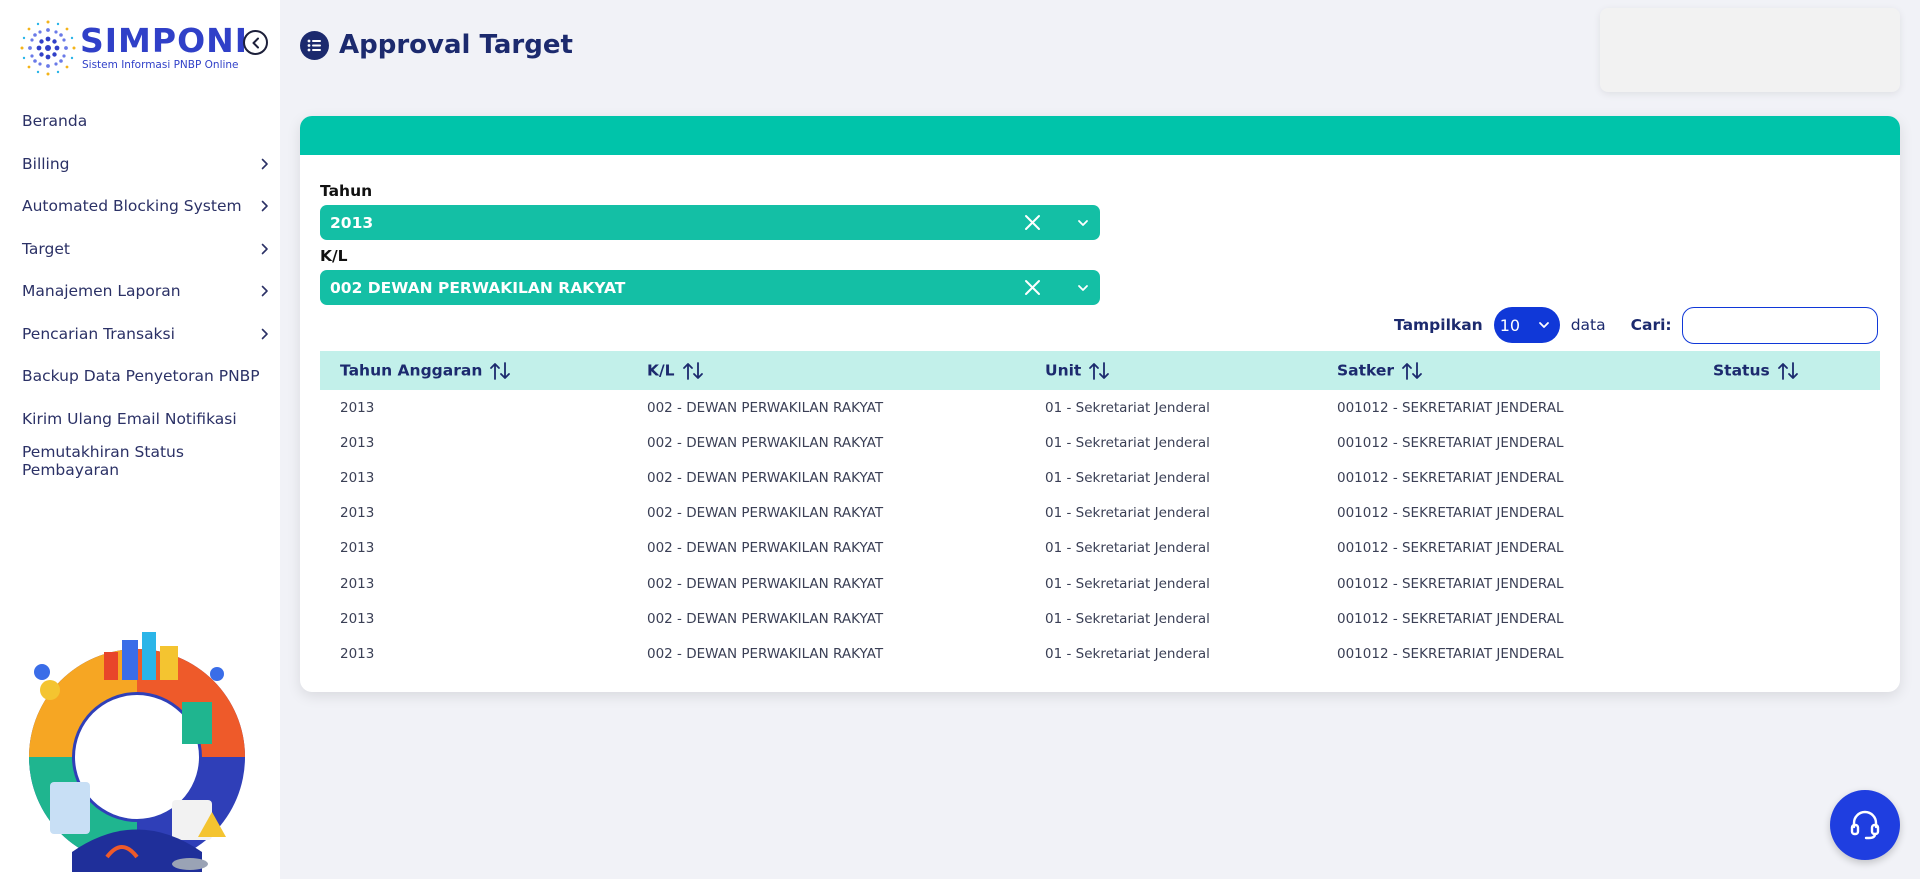 The height and width of the screenshot is (879, 1920). What do you see at coordinates (710, 287) in the screenshot?
I see `kl-select: 002 DEWAN PERWAKILAN RAKYAT` at bounding box center [710, 287].